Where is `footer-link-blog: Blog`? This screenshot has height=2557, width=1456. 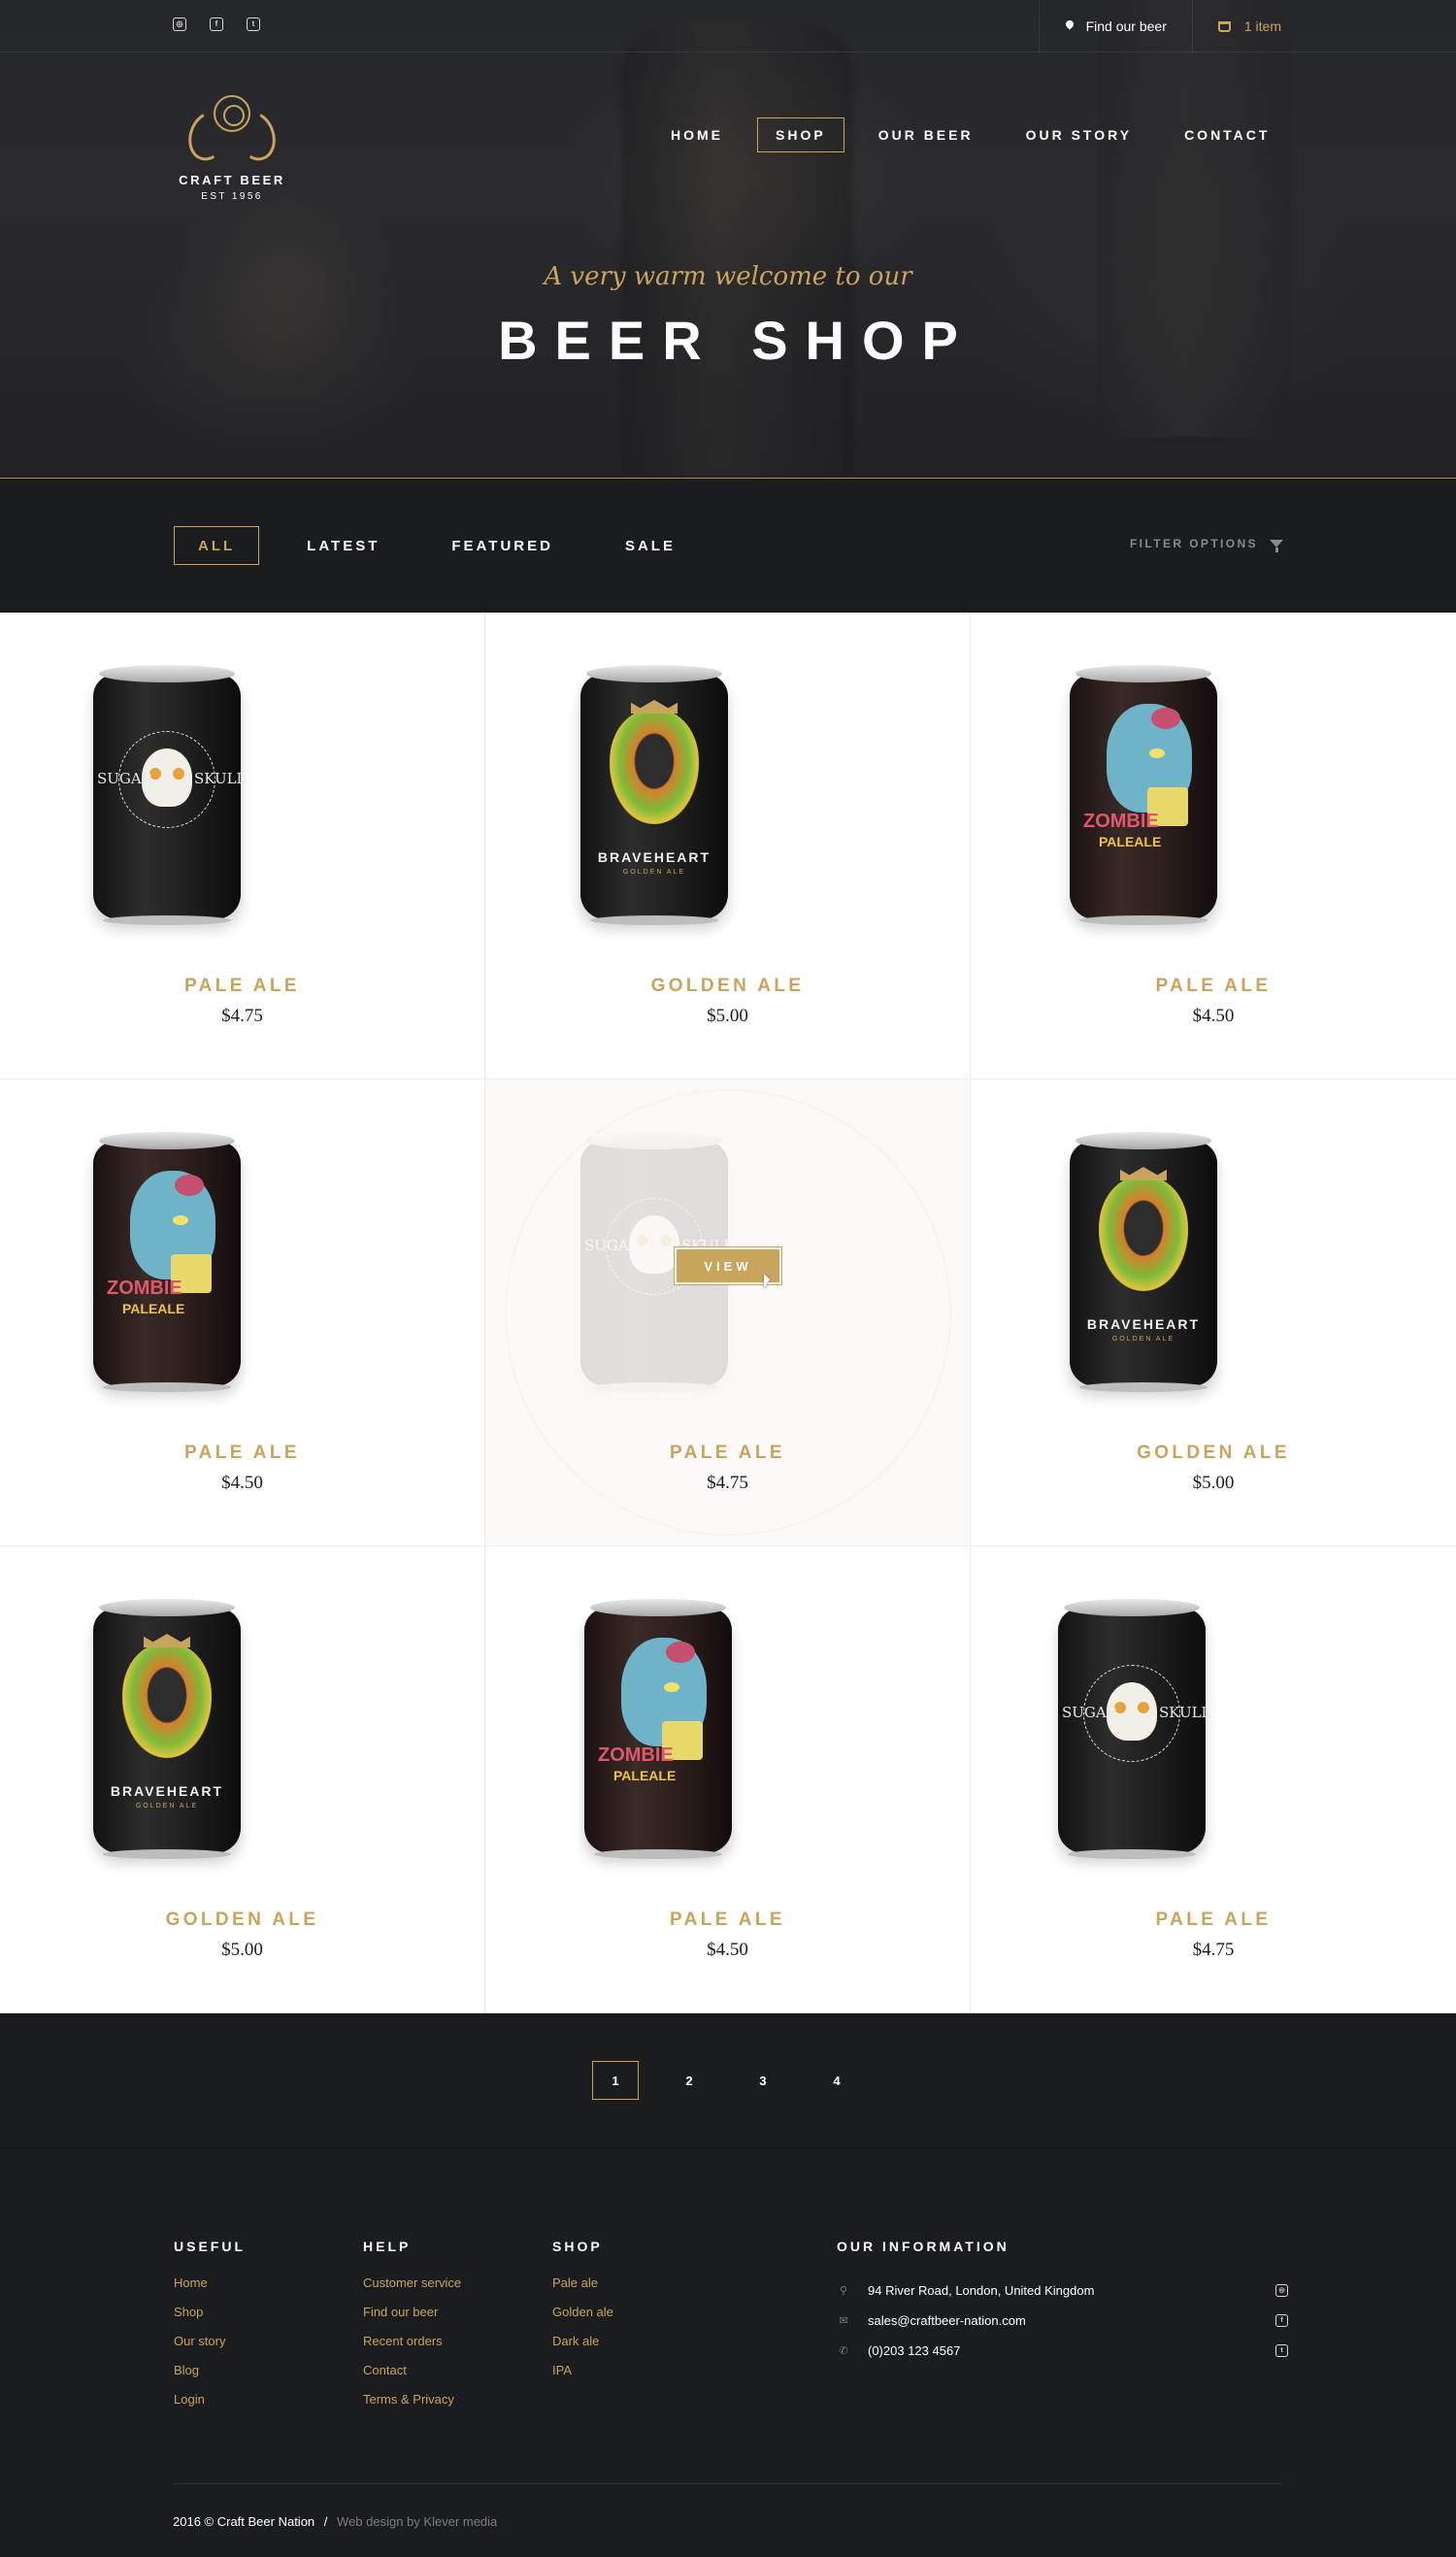 footer-link-blog: Blog is located at coordinates (210, 2377).